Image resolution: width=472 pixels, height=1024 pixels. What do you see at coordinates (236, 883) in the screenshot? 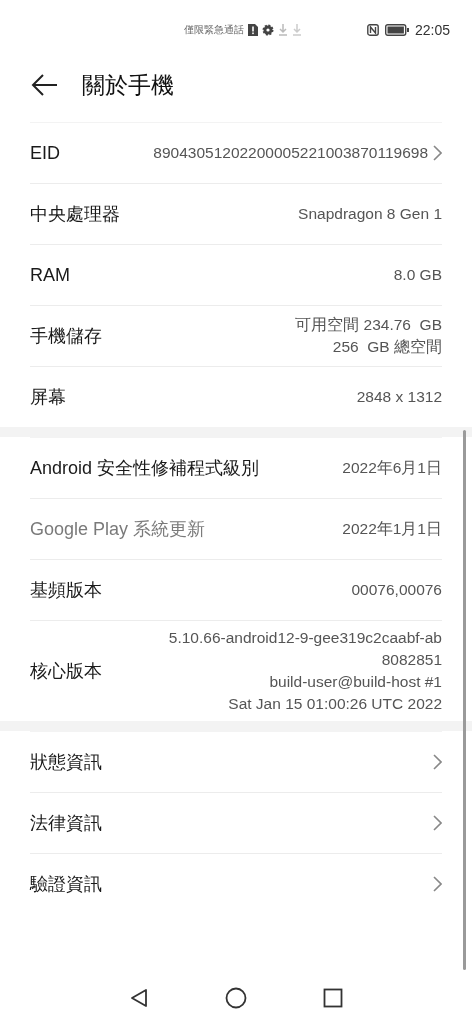
I see `settings-row: 驗證資訊` at bounding box center [236, 883].